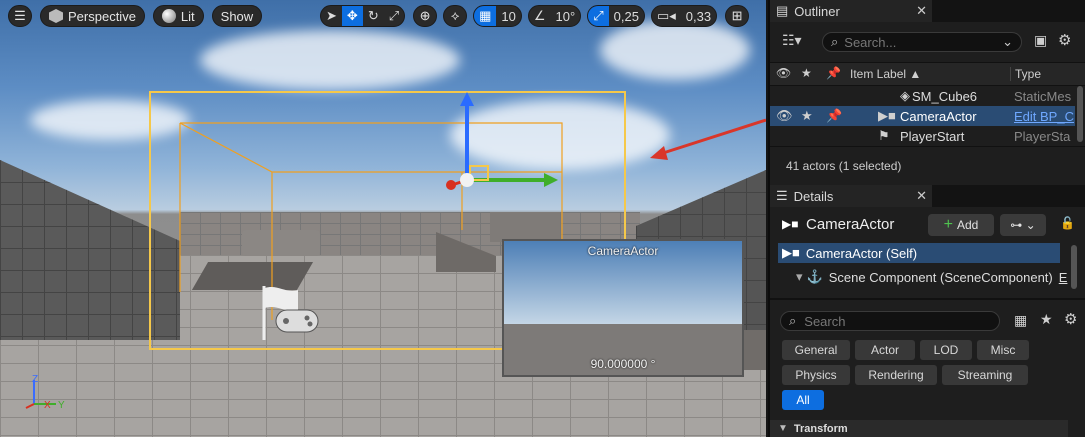 Image resolution: width=1085 pixels, height=437 pixels. Describe the element at coordinates (1063, 277) in the screenshot. I see `component-edit-link: E` at that location.